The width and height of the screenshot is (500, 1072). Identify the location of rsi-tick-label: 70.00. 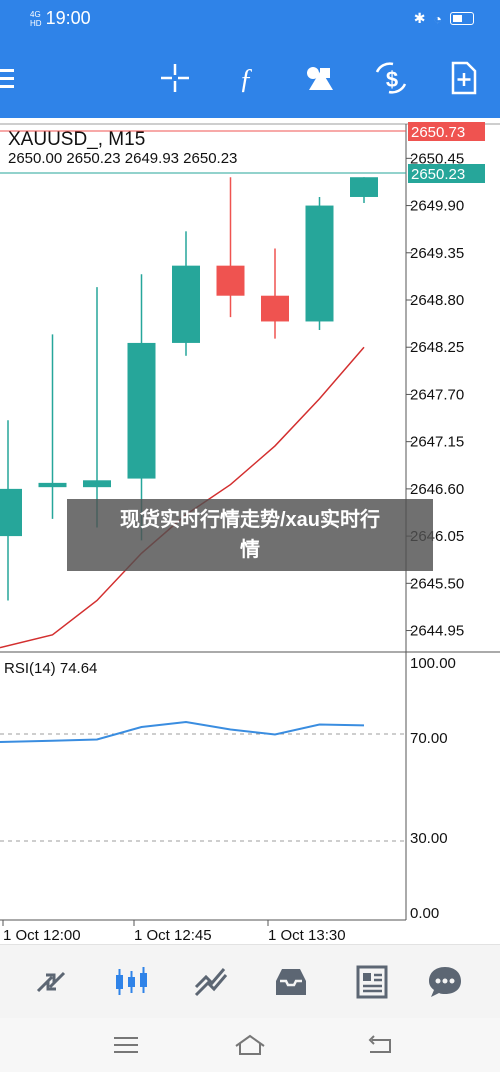
(429, 738).